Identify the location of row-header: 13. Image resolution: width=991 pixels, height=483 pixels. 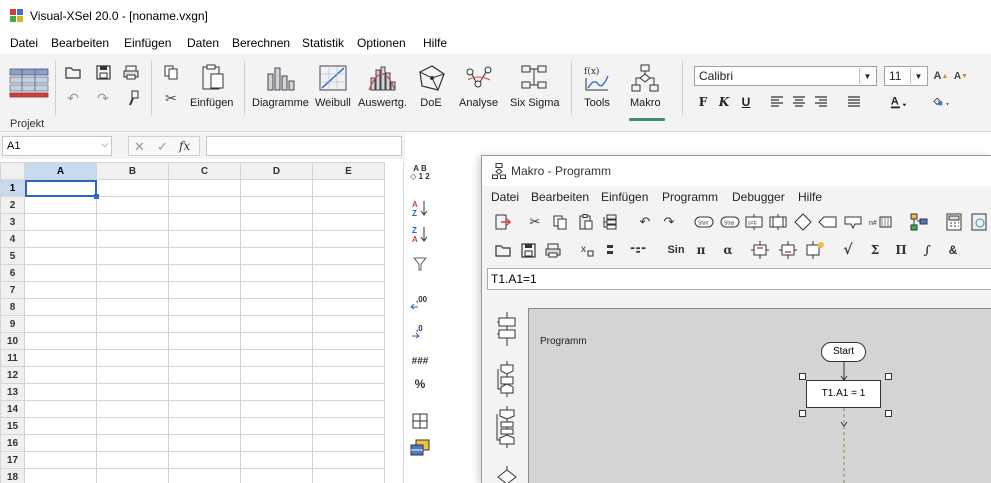
(12, 392).